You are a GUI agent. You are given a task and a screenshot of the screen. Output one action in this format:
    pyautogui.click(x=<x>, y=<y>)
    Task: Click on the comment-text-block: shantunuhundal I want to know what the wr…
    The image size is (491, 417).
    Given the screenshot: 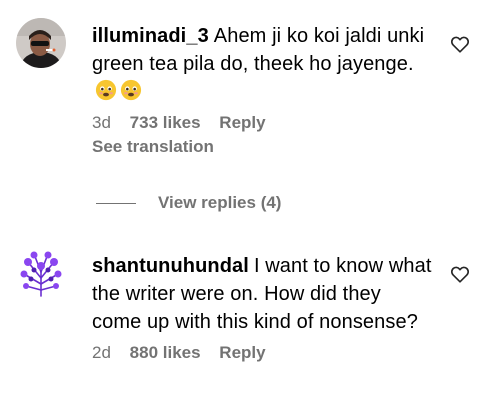 What is the action you would take?
    pyautogui.click(x=262, y=294)
    